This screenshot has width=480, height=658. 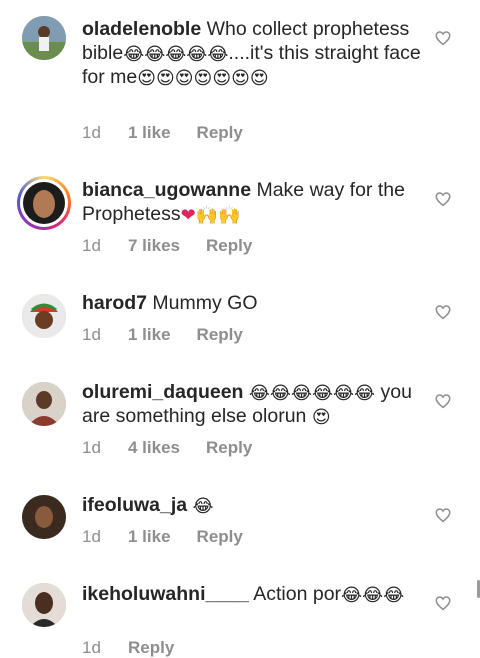 What do you see at coordinates (176, 54) in the screenshot?
I see `emoji-group: 😂😂😂😂😂` at bounding box center [176, 54].